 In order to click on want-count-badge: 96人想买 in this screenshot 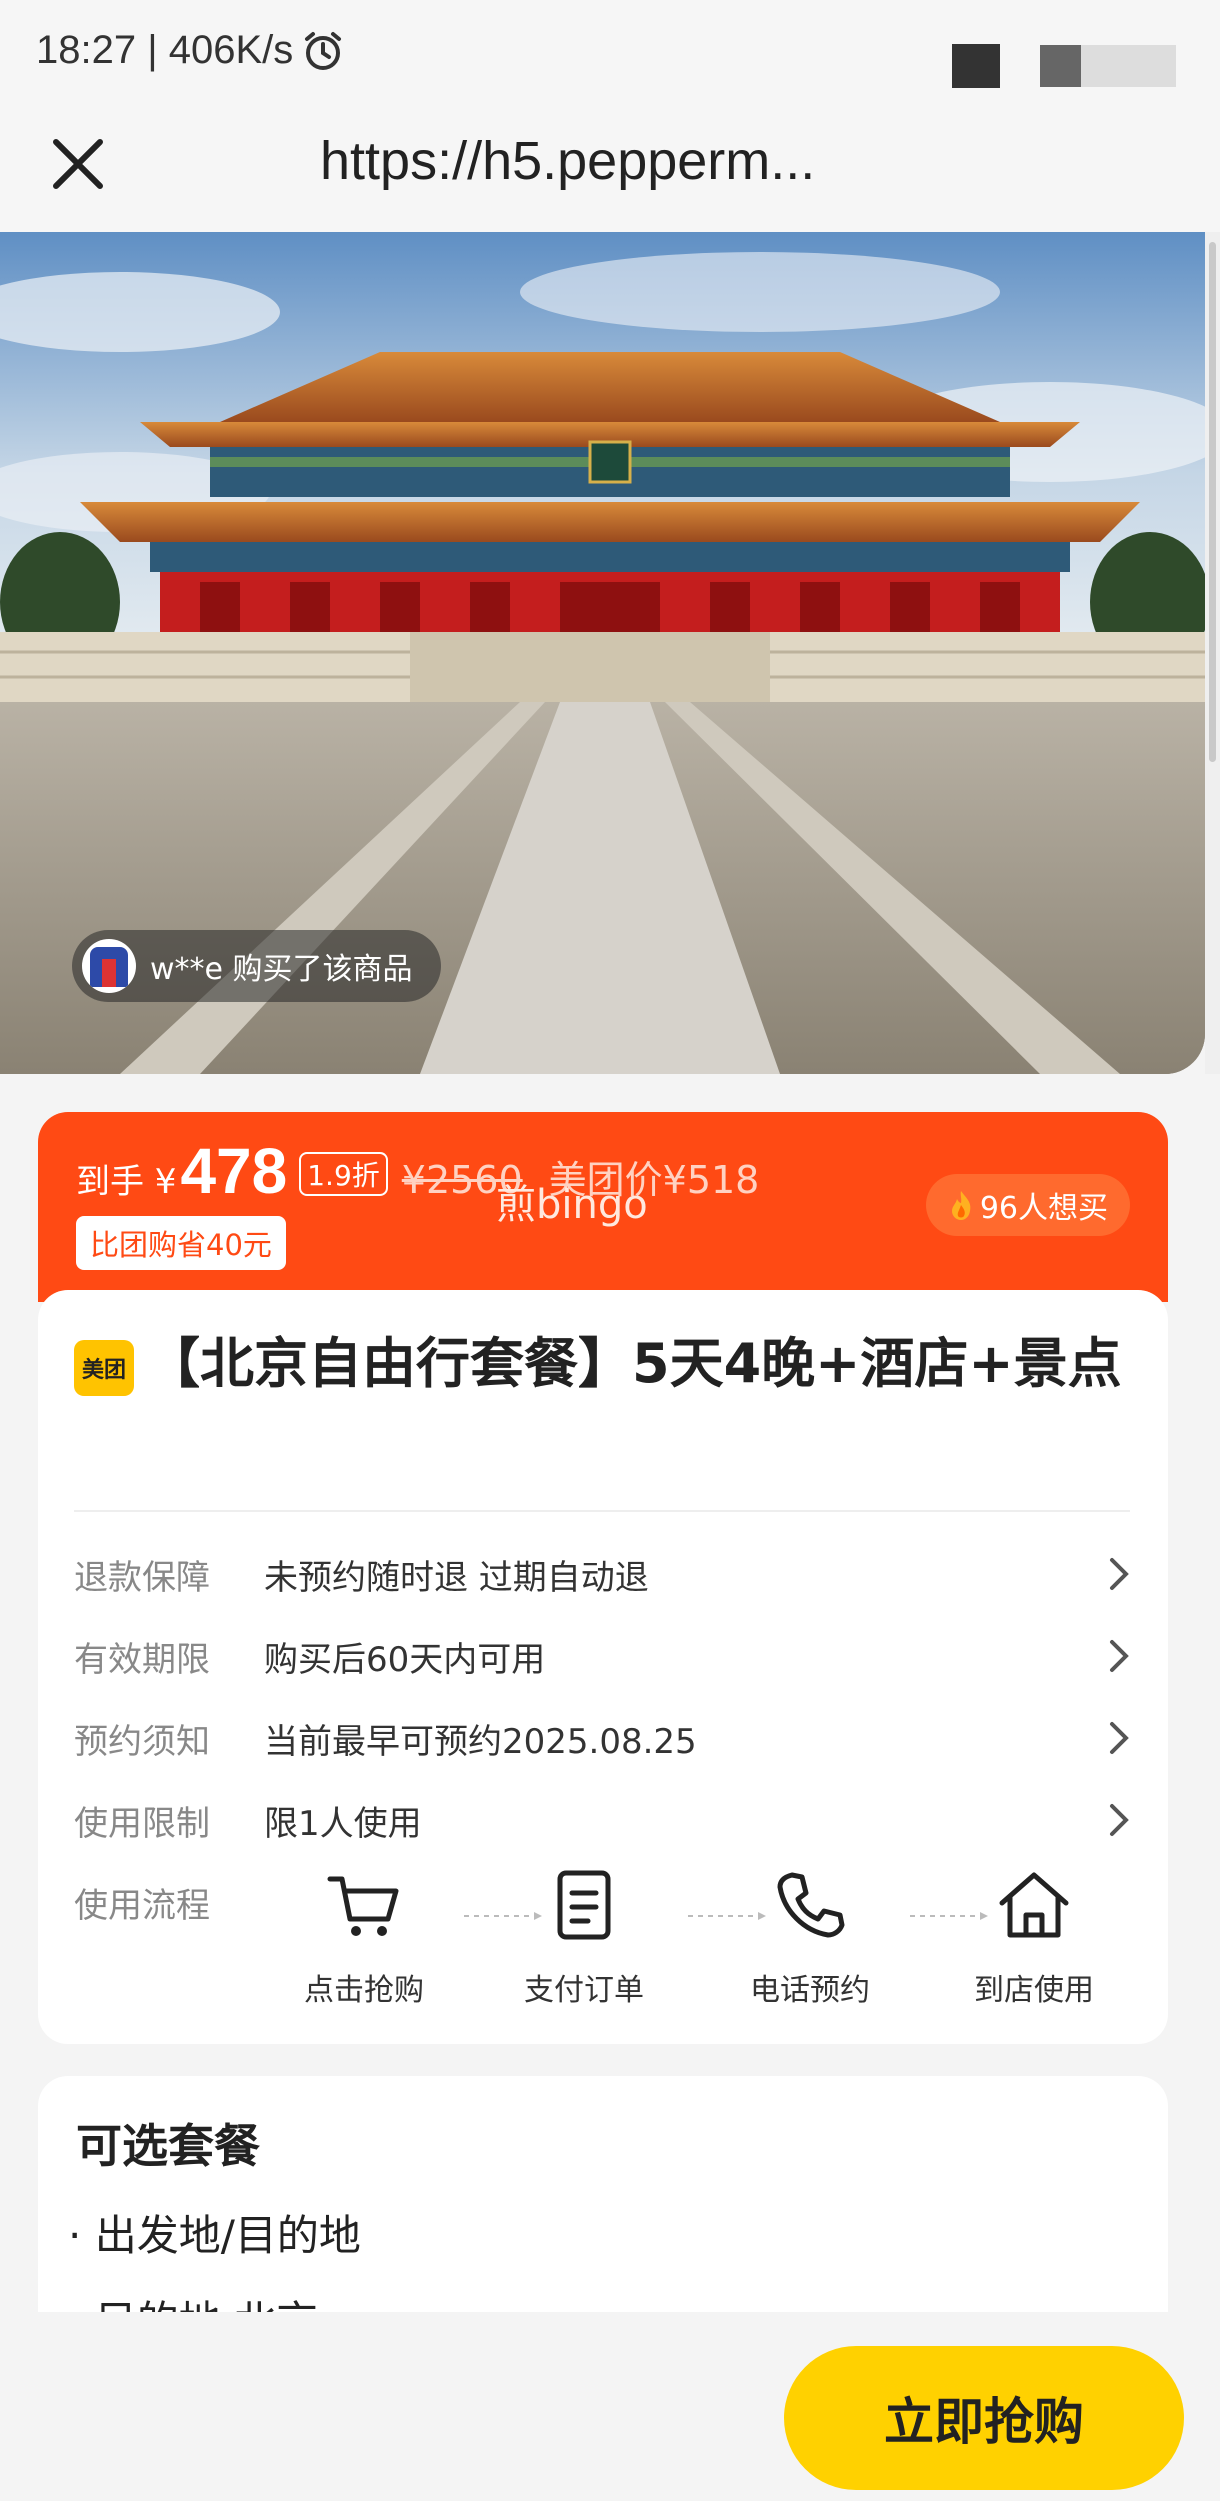, I will do `click(1027, 1205)`.